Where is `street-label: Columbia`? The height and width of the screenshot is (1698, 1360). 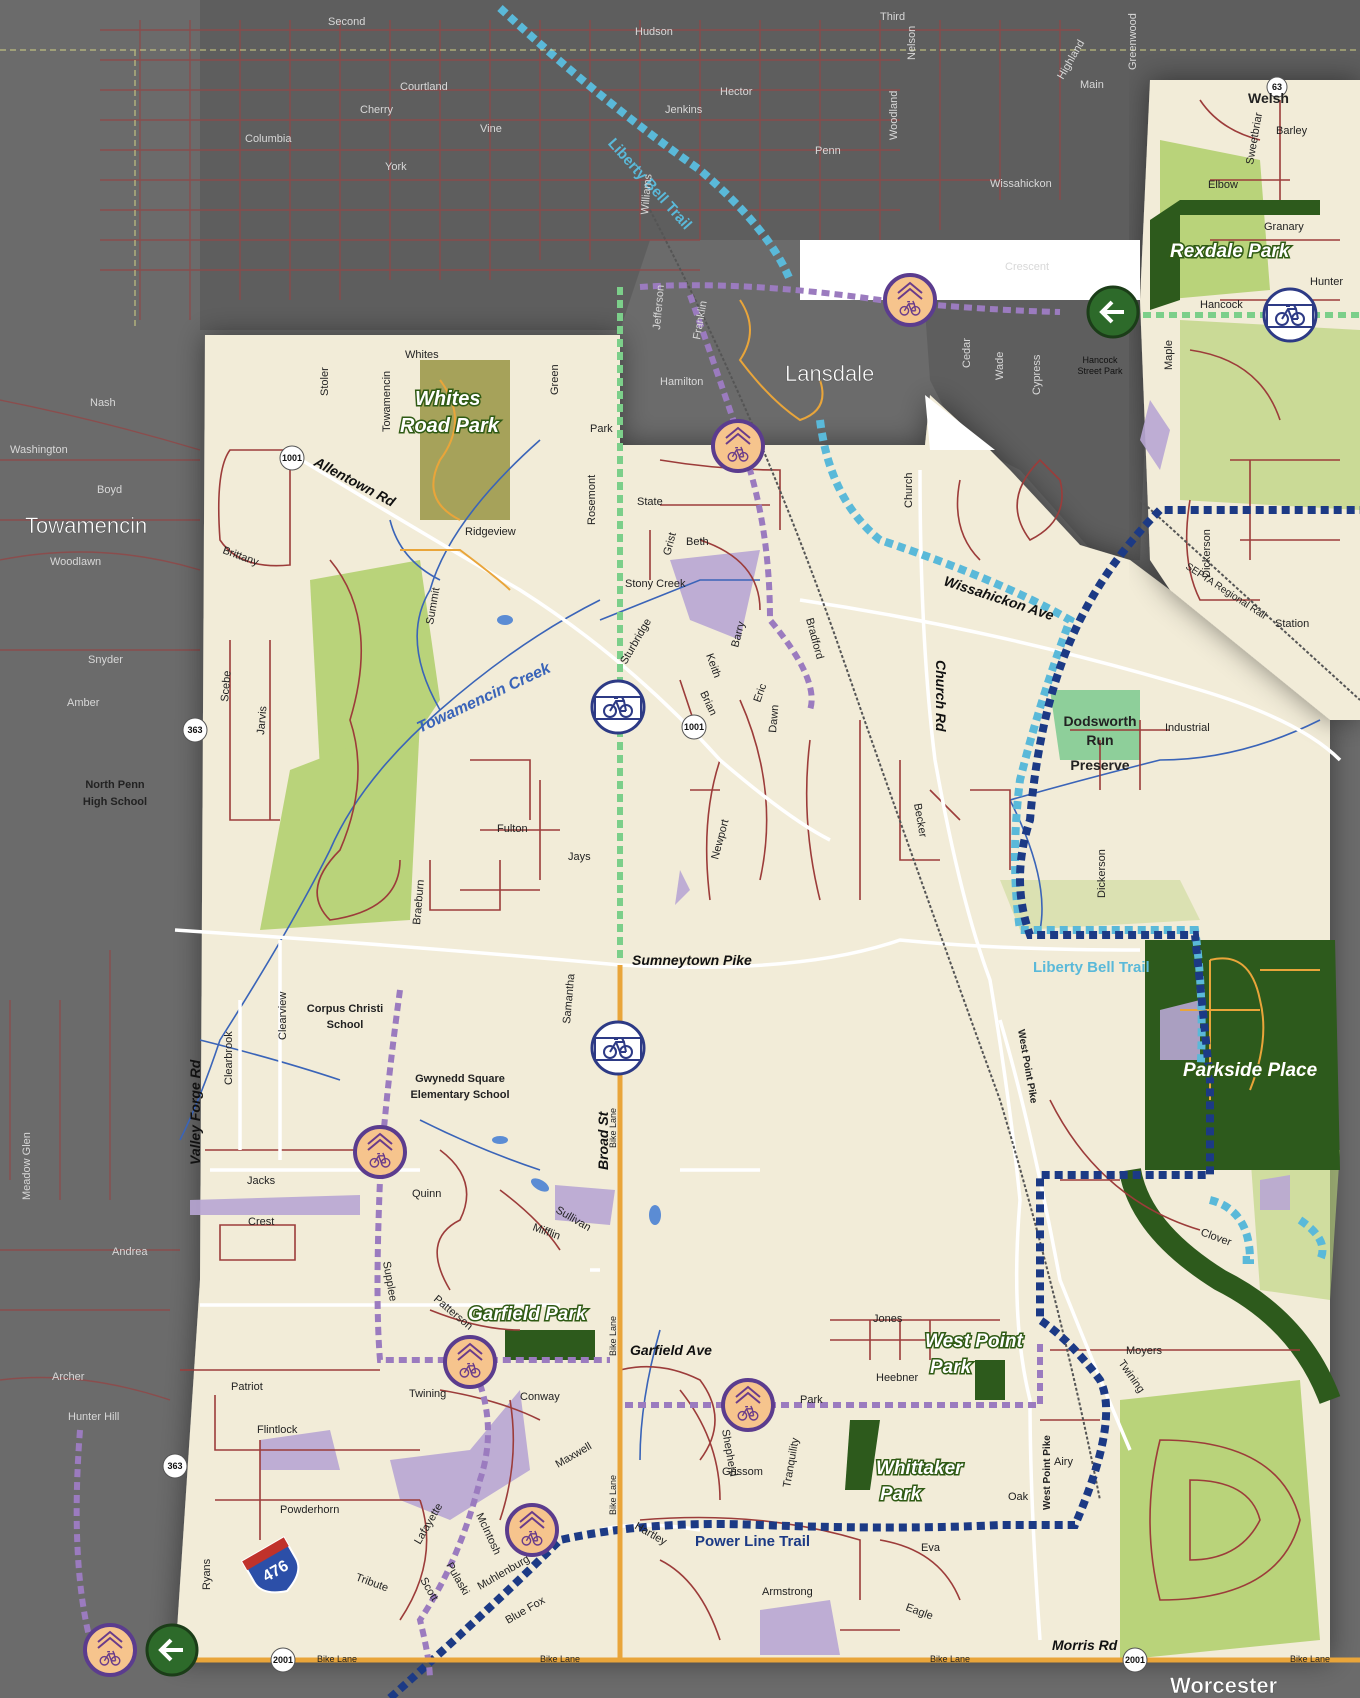
street-label: Columbia is located at coordinates (268, 139).